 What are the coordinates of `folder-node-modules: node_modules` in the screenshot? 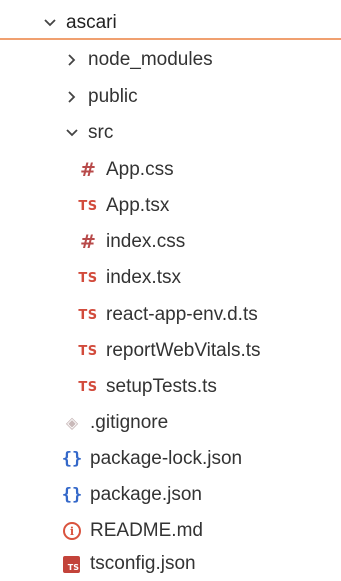 It's located at (138, 60).